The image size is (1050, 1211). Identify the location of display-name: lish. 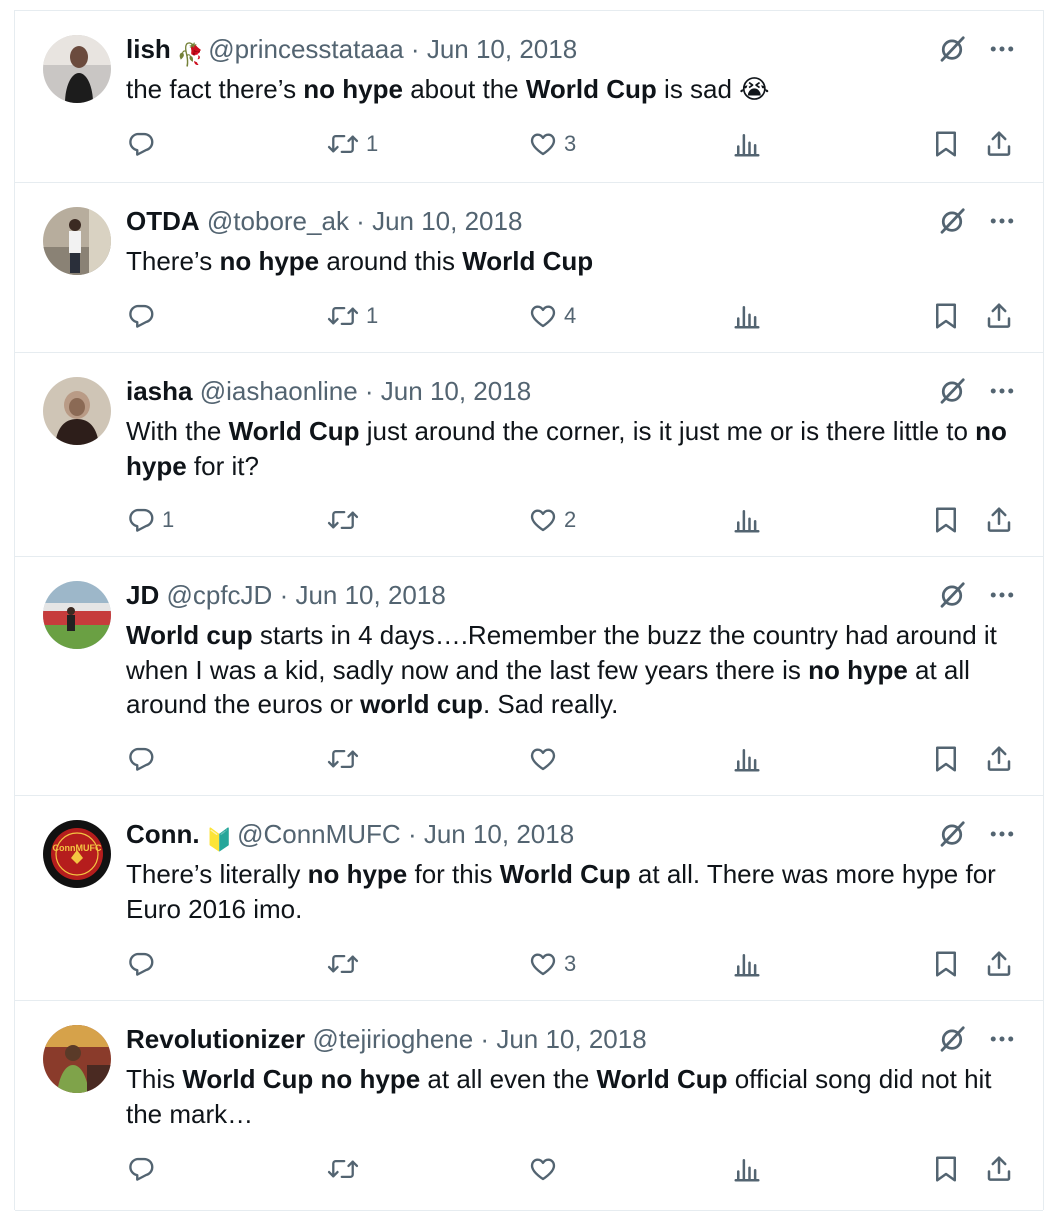
(148, 49).